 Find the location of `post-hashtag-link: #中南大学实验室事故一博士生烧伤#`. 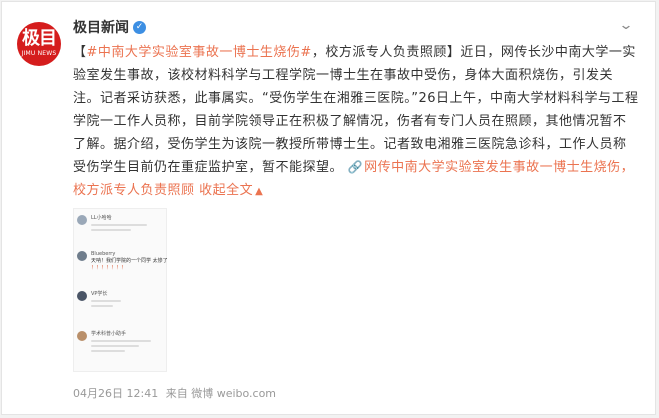

post-hashtag-link: #中南大学实验室事故一博士生烧伤# is located at coordinates (199, 52).